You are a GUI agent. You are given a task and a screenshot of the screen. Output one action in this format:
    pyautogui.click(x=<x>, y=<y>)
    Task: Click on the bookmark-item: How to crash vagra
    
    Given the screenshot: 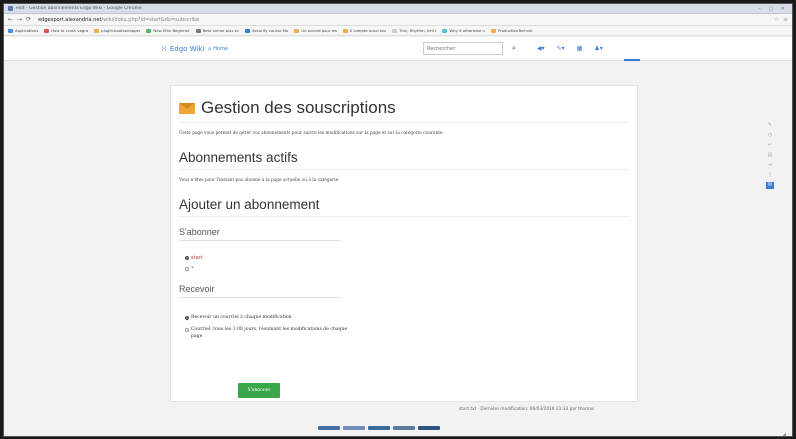 What is the action you would take?
    pyautogui.click(x=66, y=30)
    